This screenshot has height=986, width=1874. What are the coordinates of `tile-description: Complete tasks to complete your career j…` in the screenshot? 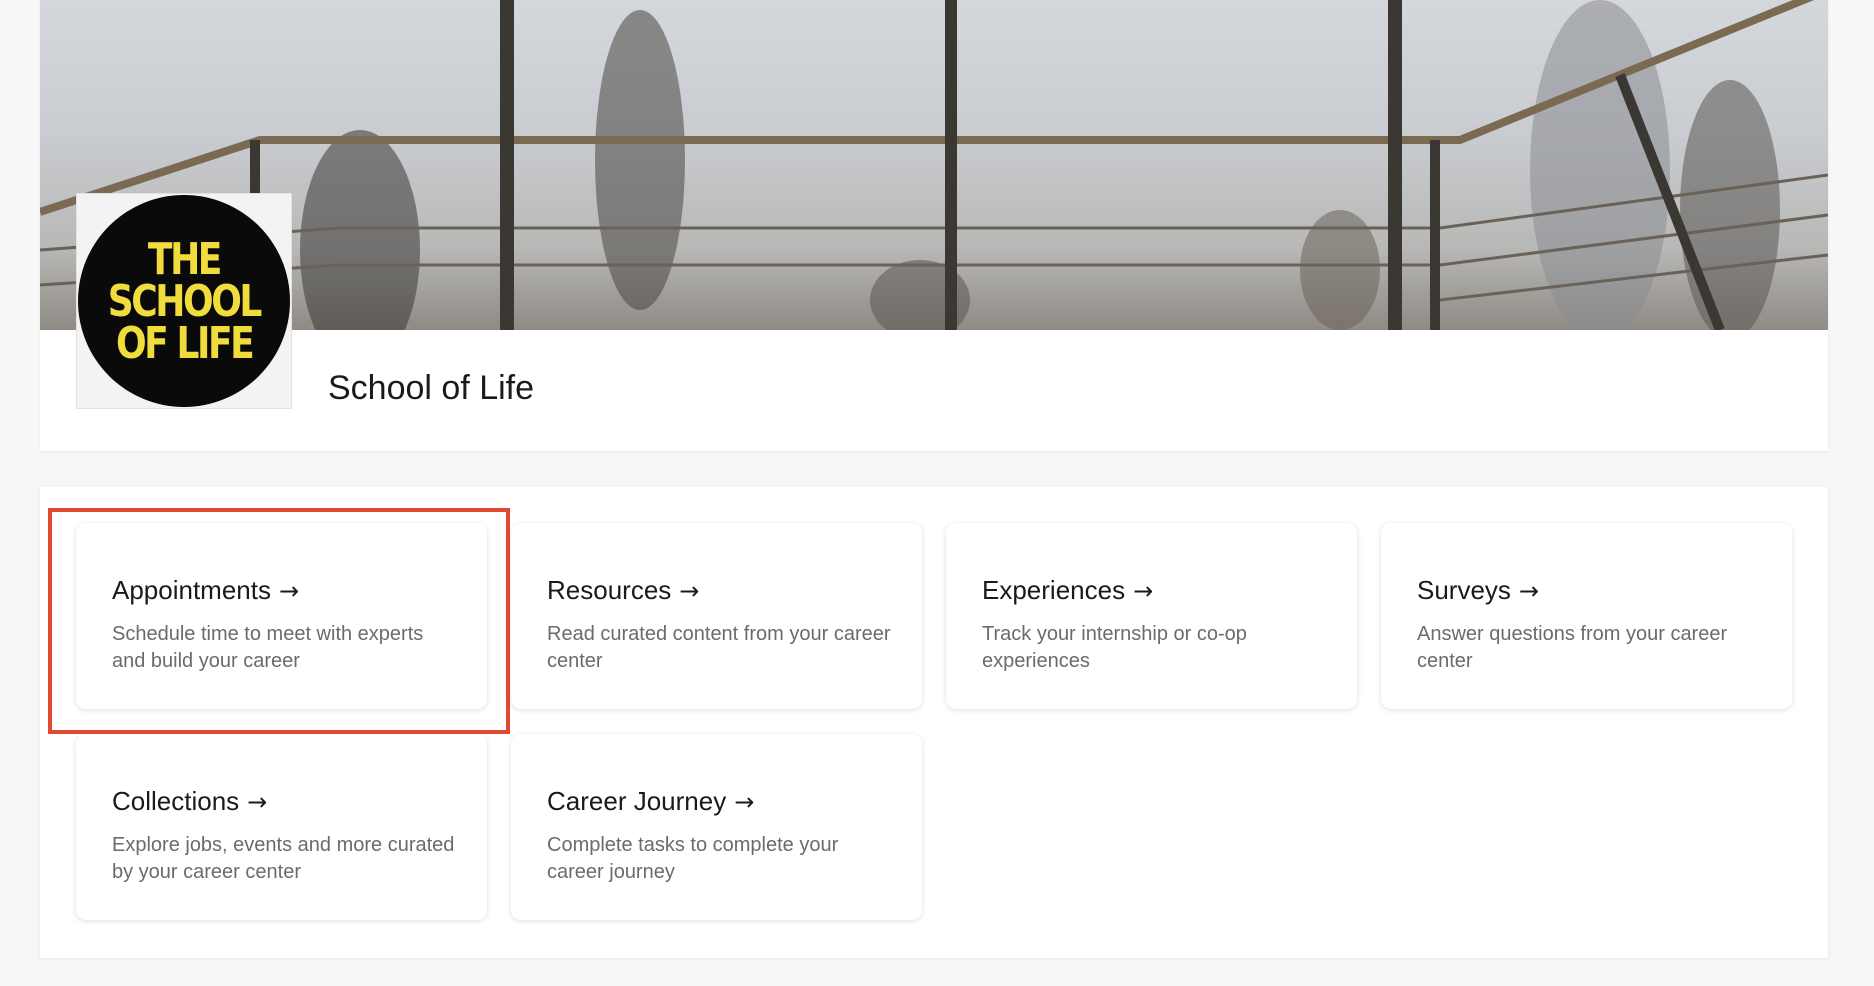 It's located at (693, 858).